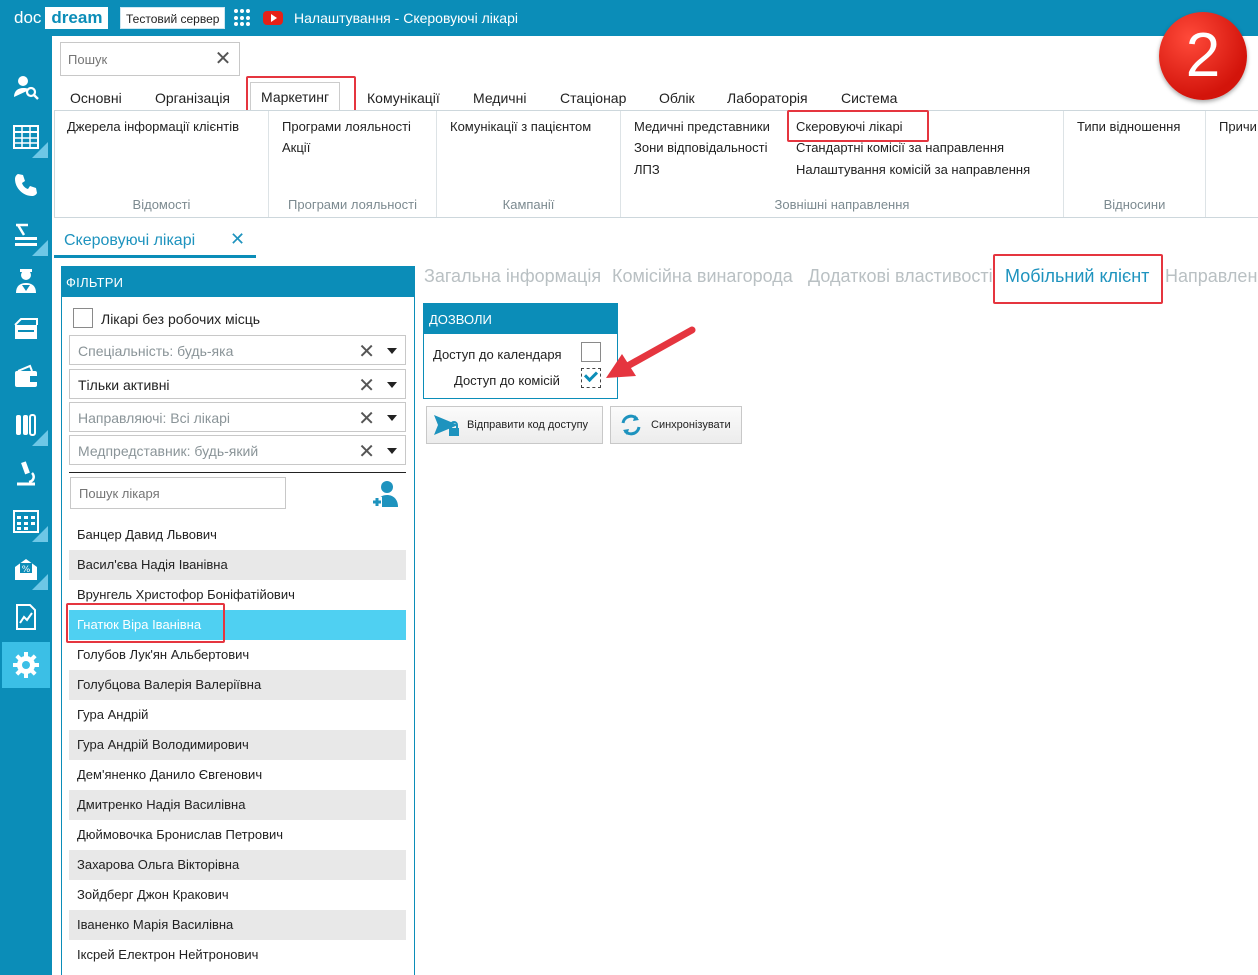 The width and height of the screenshot is (1258, 975). Describe the element at coordinates (403, 98) in the screenshot. I see `tab-communications: Комунікації` at that location.